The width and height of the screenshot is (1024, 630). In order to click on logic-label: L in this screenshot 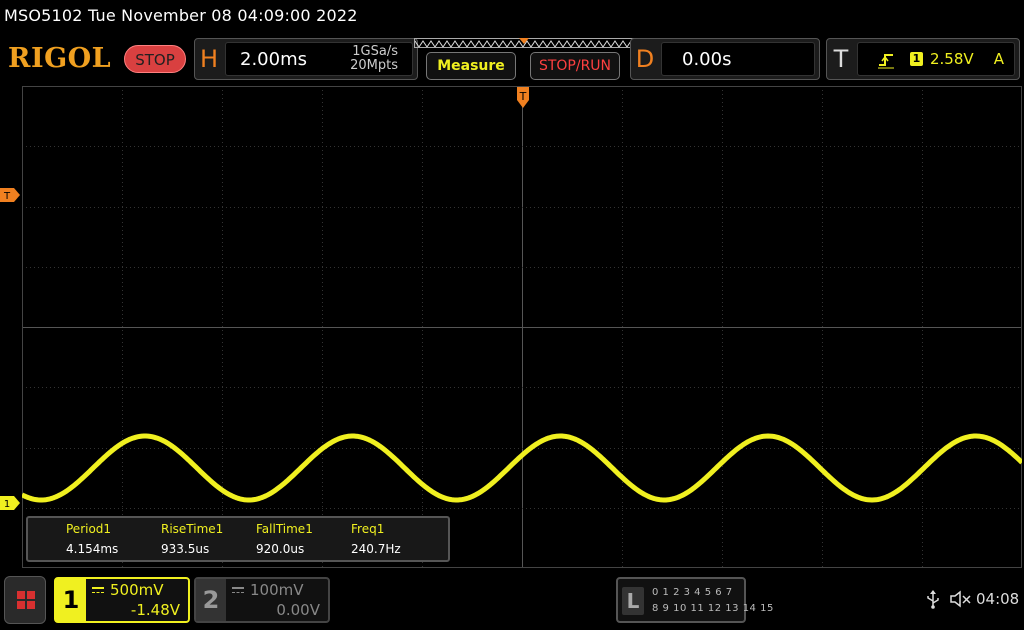, I will do `click(633, 601)`.